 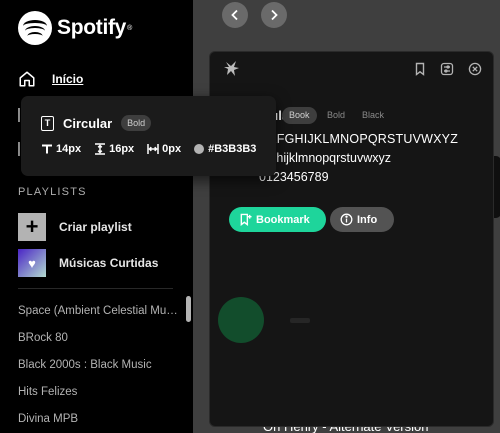 What do you see at coordinates (47, 149) in the screenshot?
I see `font-size-icon` at bounding box center [47, 149].